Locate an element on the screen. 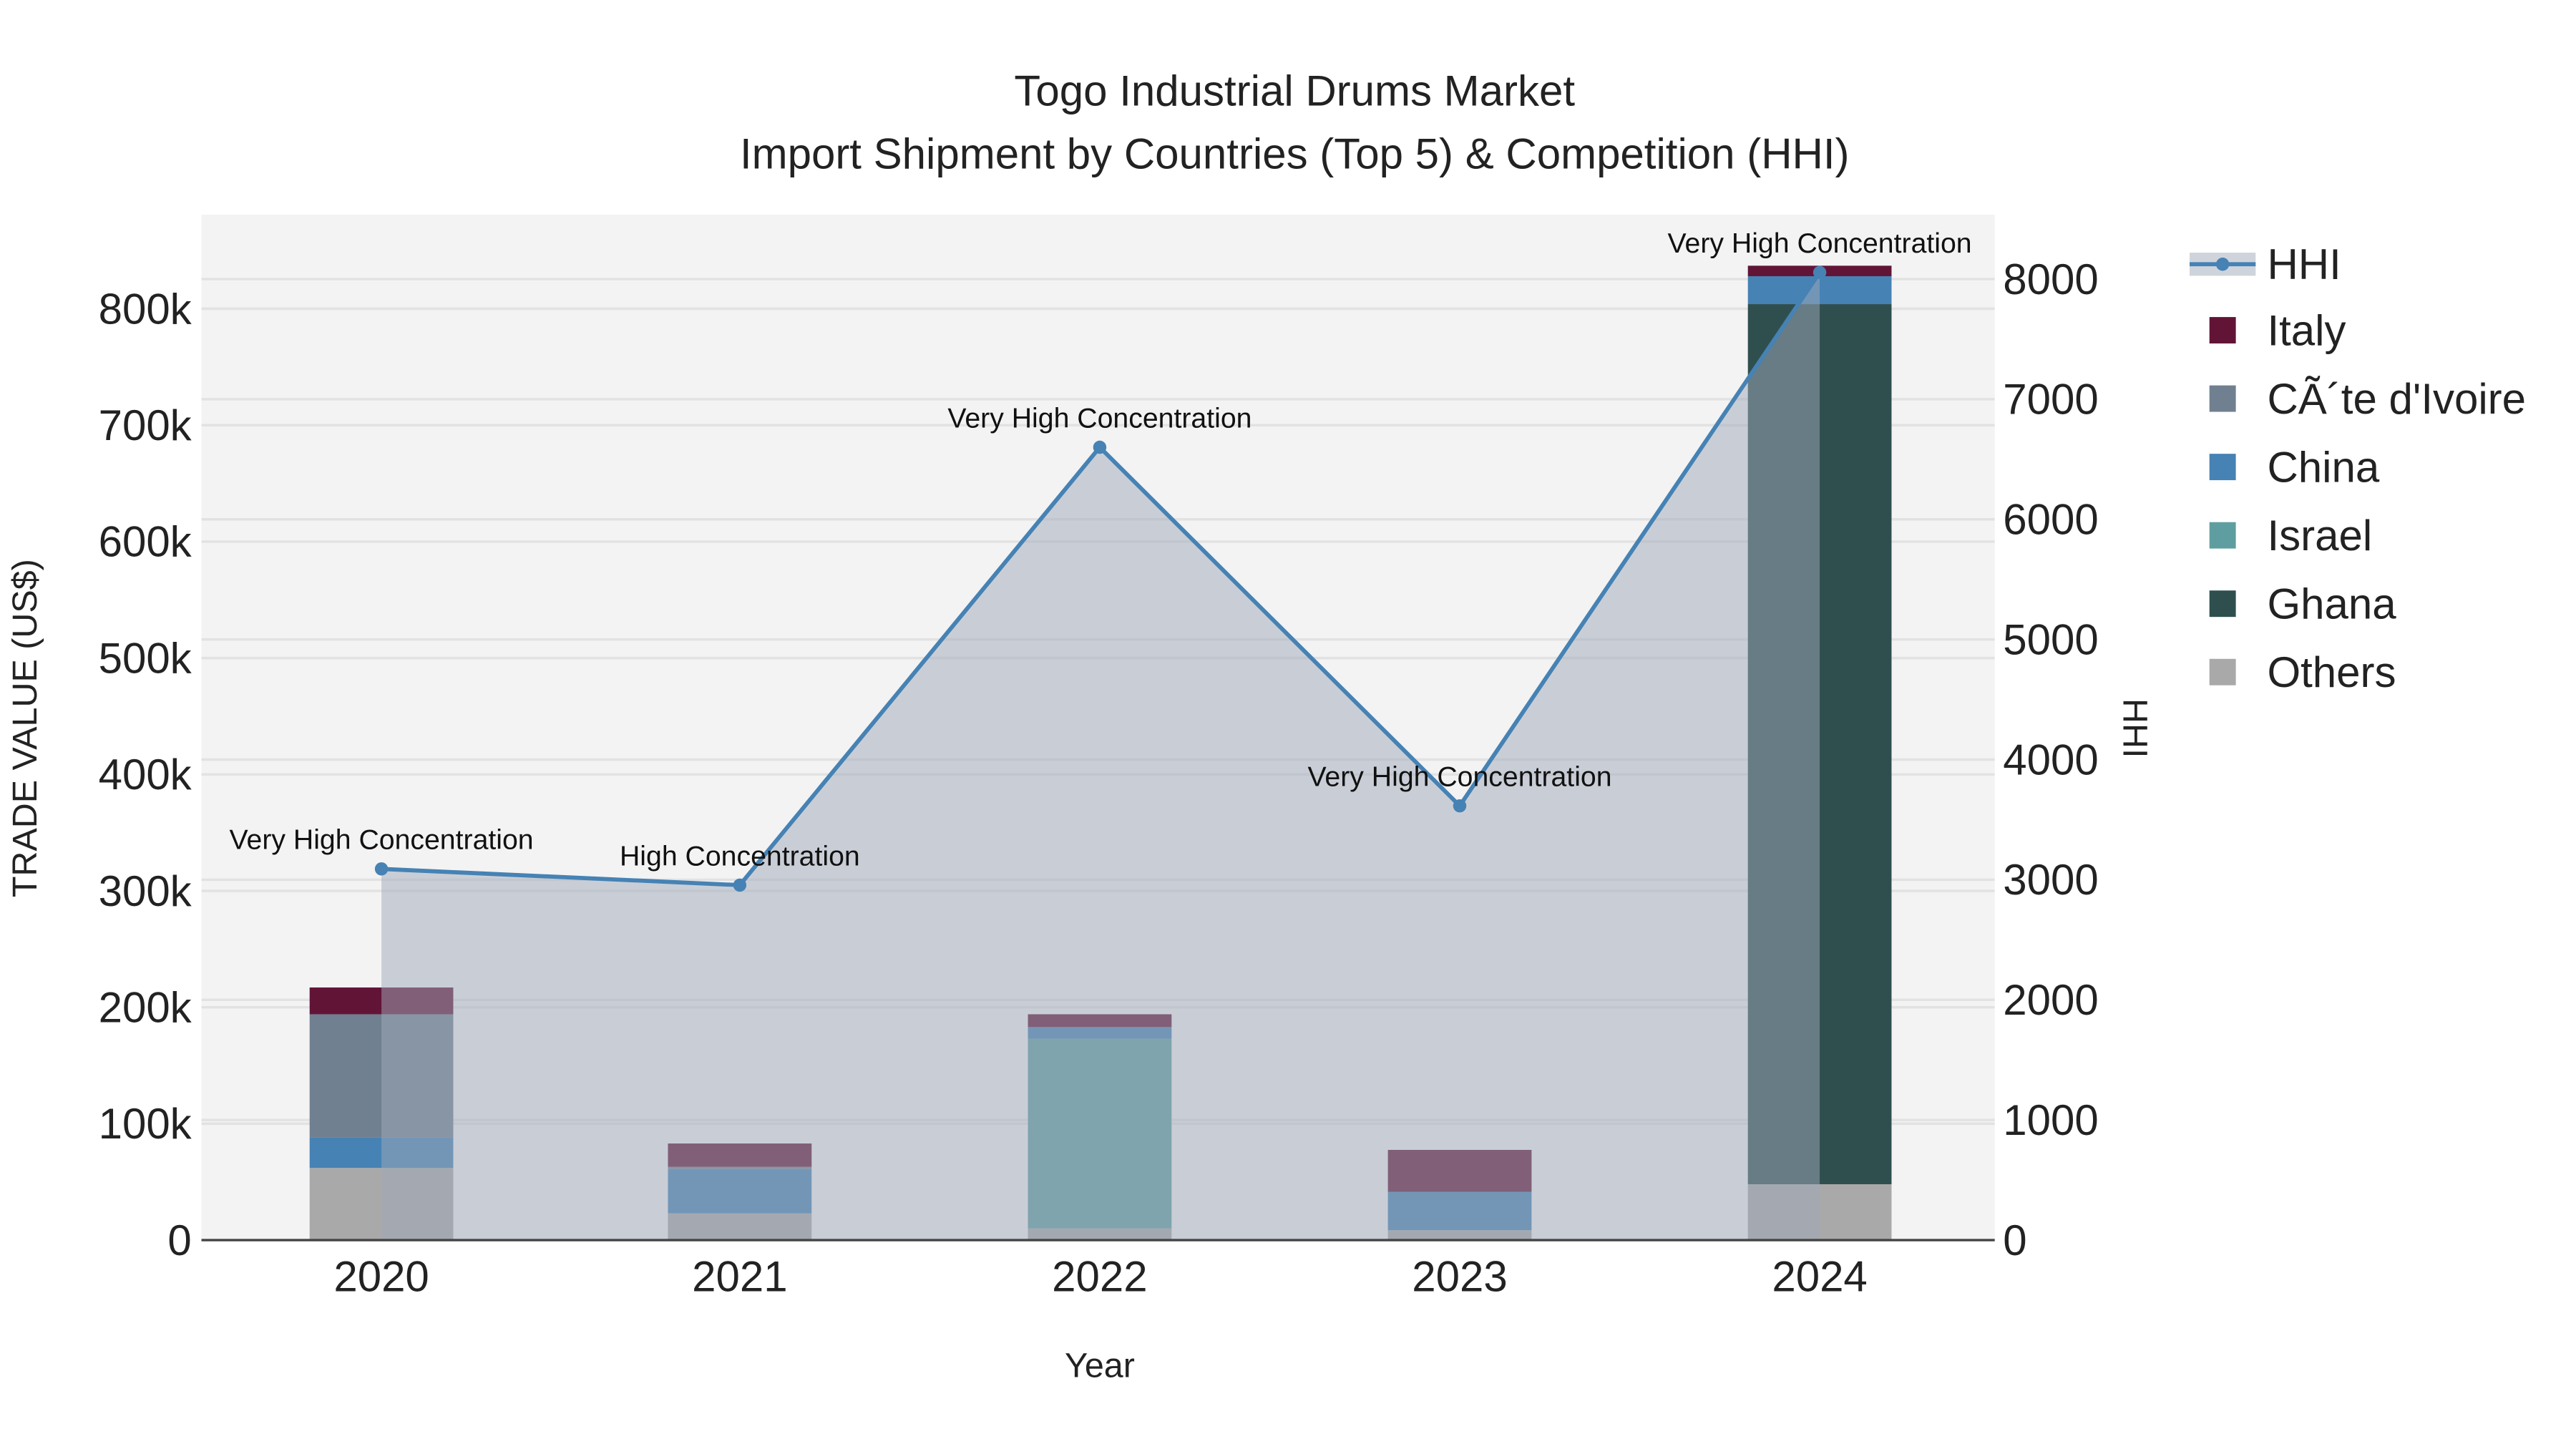 Image resolution: width=2576 pixels, height=1449 pixels. chart-title: Togo Industrial Drums Market is located at coordinates (1294, 91).